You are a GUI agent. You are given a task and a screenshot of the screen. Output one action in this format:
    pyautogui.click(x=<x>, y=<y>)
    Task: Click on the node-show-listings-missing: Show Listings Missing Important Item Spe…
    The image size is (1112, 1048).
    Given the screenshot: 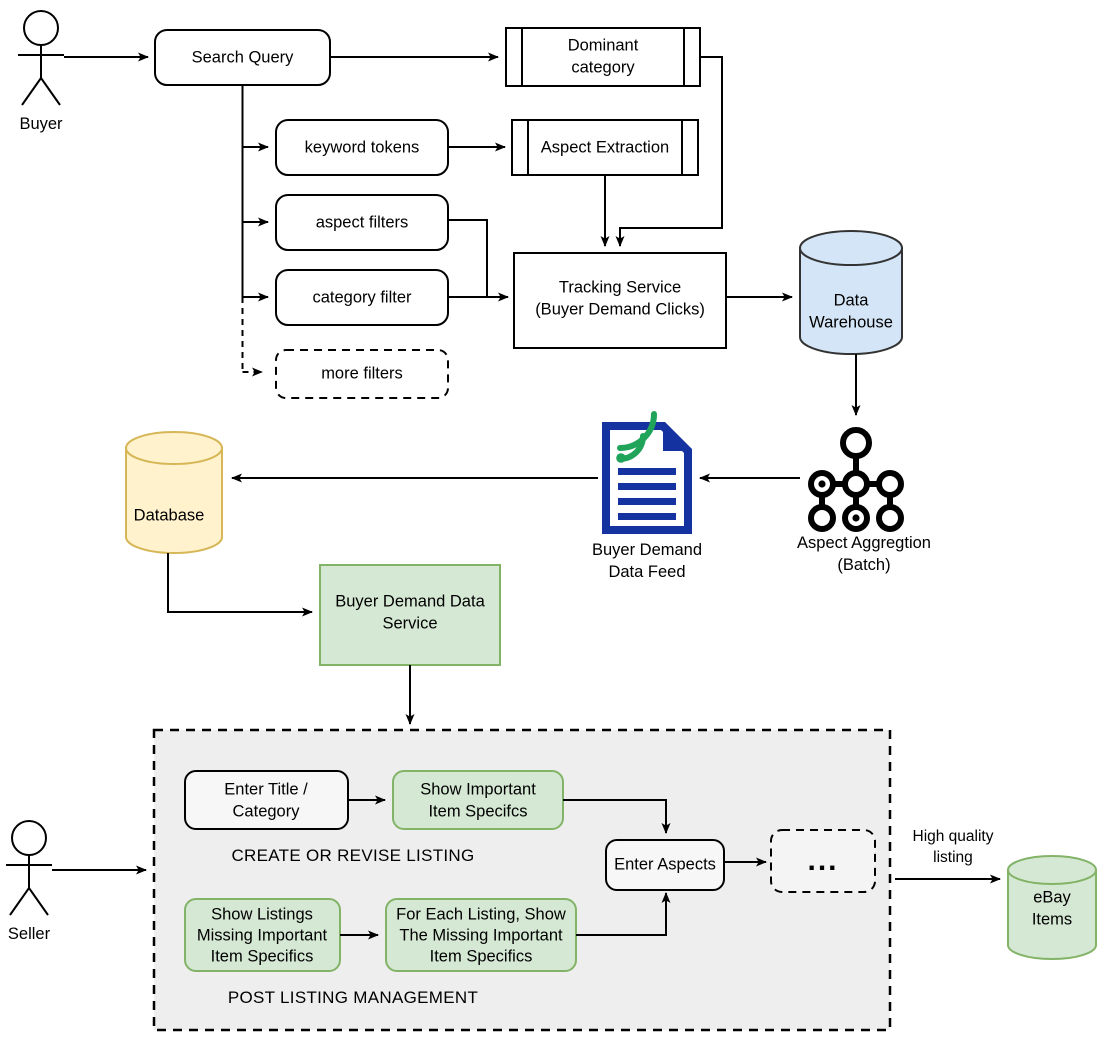 What is the action you would take?
    pyautogui.click(x=262, y=935)
    